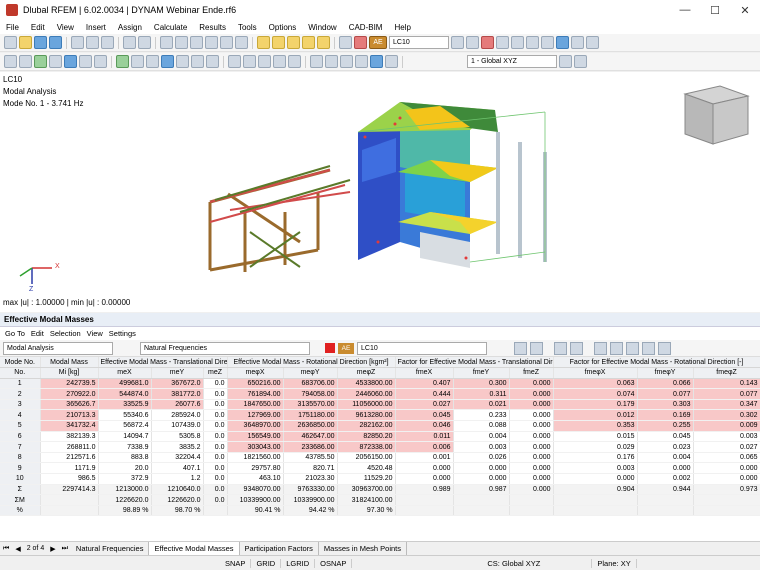 The width and height of the screenshot is (760, 570). What do you see at coordinates (665, 373) in the screenshot?
I see `column-header: fmeφY` at bounding box center [665, 373].